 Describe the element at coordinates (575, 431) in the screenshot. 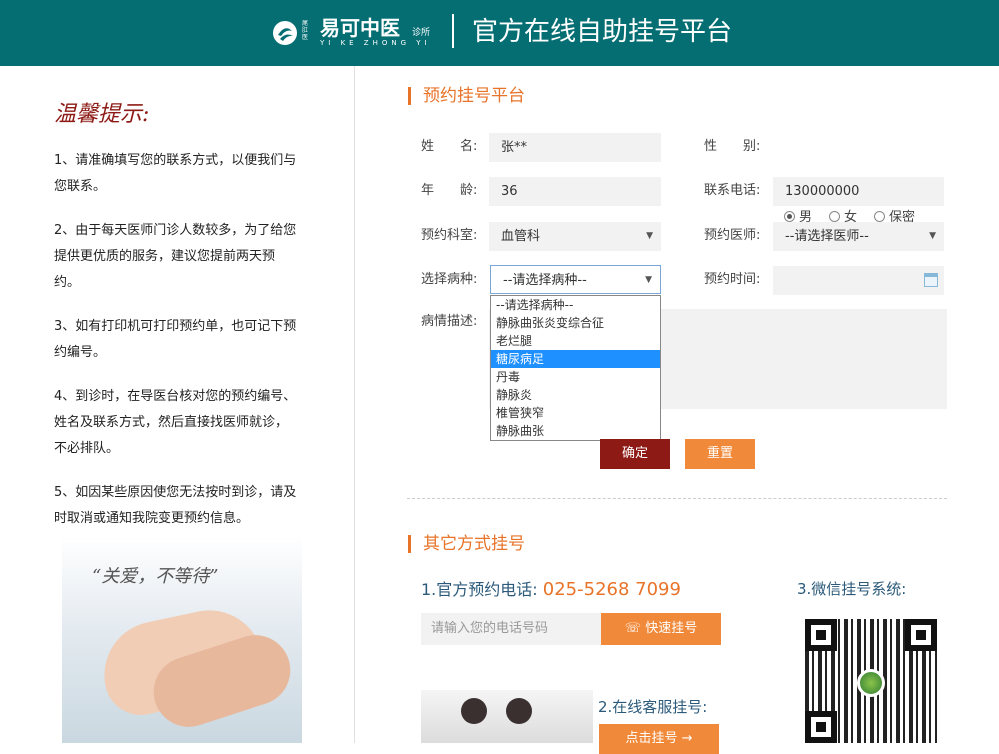

I see `dropdown-option: 静脉曲张` at that location.